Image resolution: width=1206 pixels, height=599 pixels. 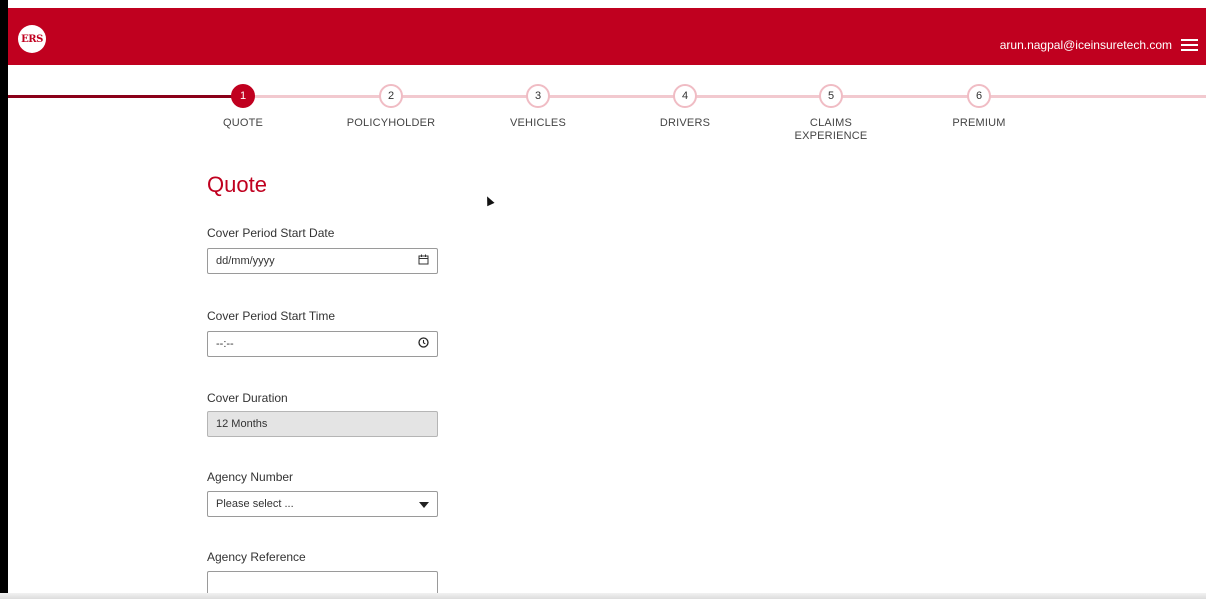 What do you see at coordinates (247, 398) in the screenshot?
I see `duration-label: Cover Duration` at bounding box center [247, 398].